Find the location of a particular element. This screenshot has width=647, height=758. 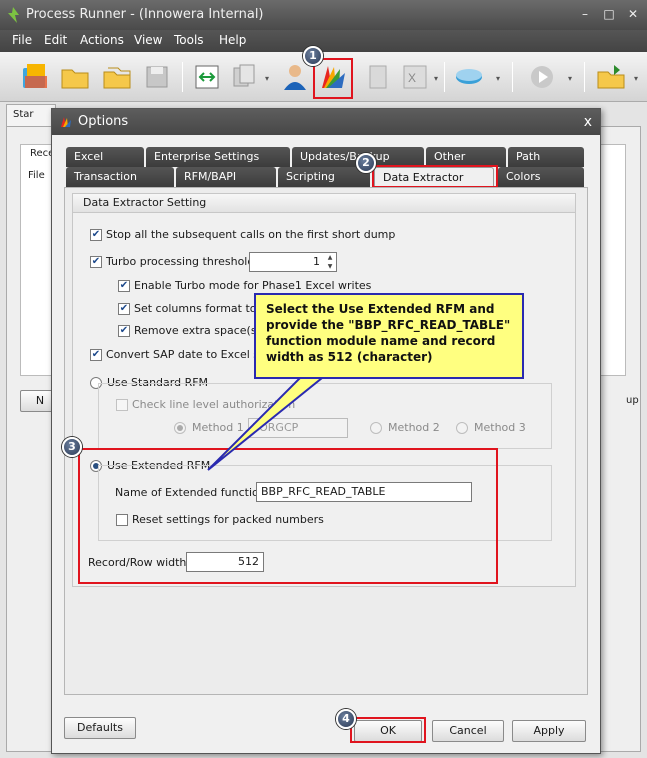

tab-path: Path is located at coordinates (546, 157).